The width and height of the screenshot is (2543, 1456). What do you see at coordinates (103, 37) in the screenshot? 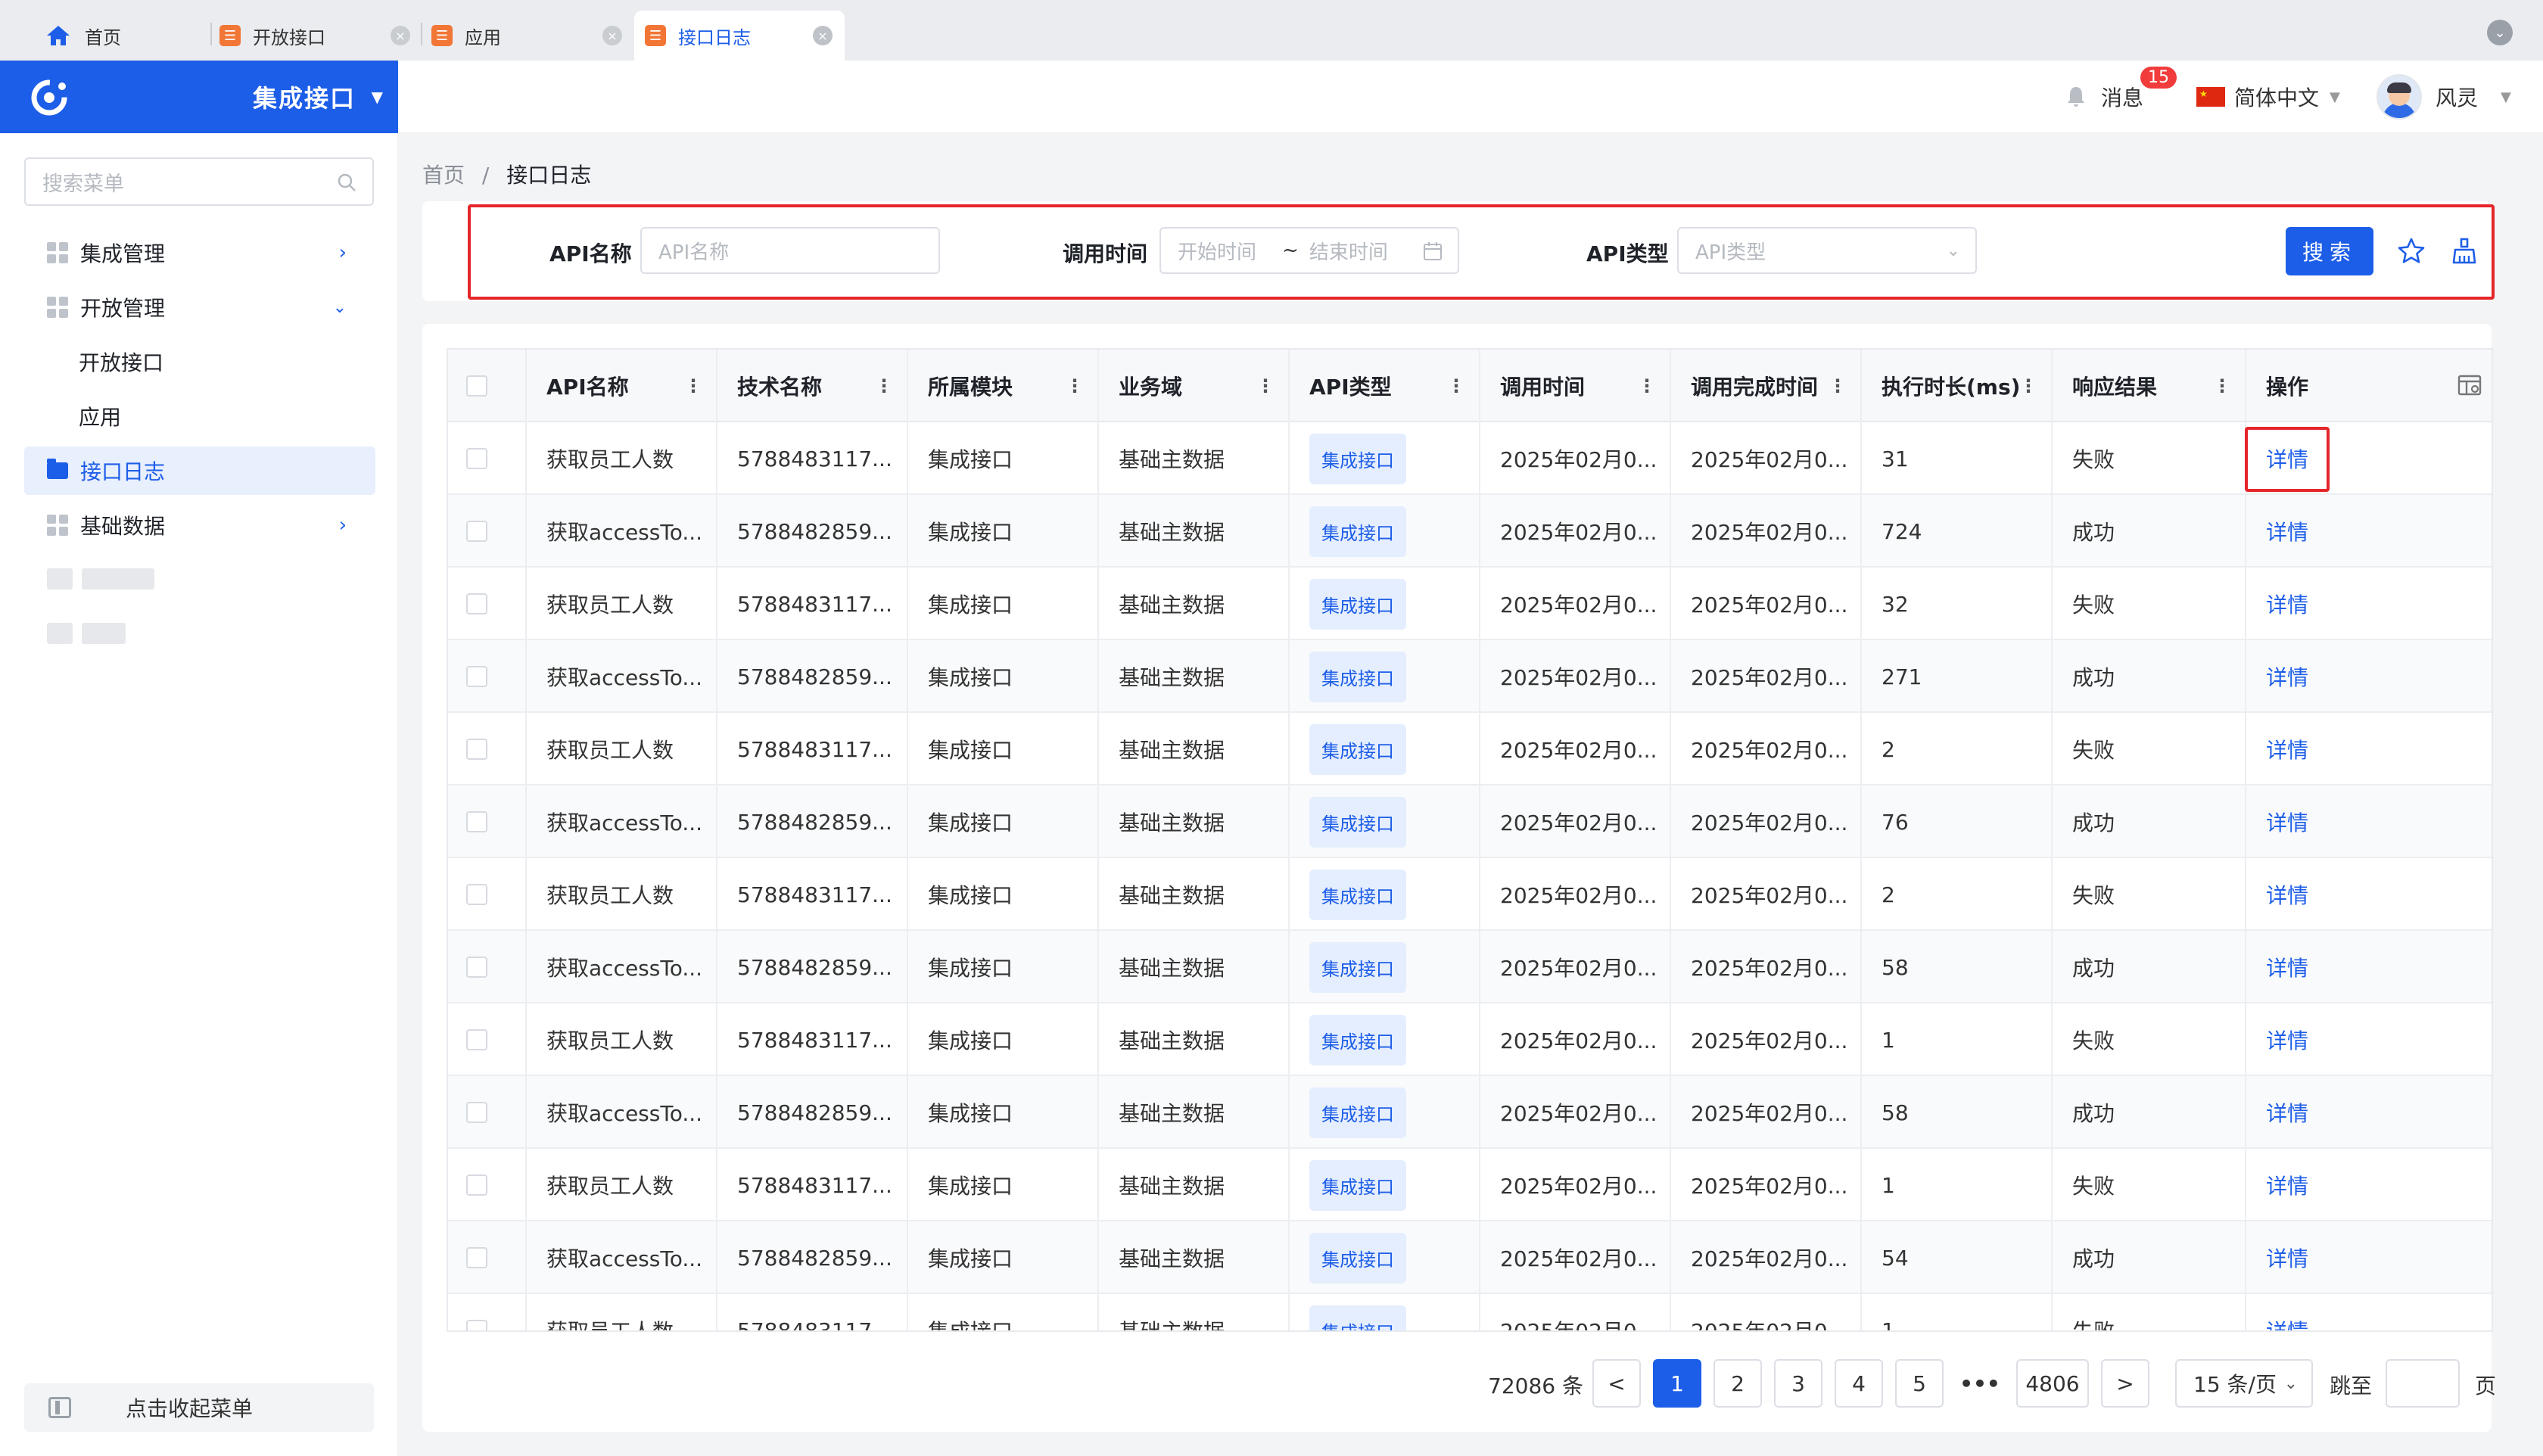
I see `tab-label: 首页` at bounding box center [103, 37].